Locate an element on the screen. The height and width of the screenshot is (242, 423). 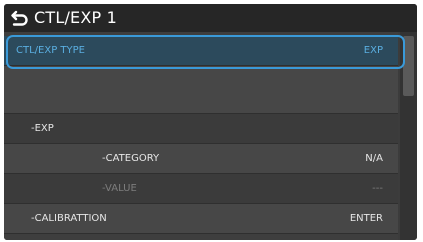
row-value: ENTER is located at coordinates (366, 218).